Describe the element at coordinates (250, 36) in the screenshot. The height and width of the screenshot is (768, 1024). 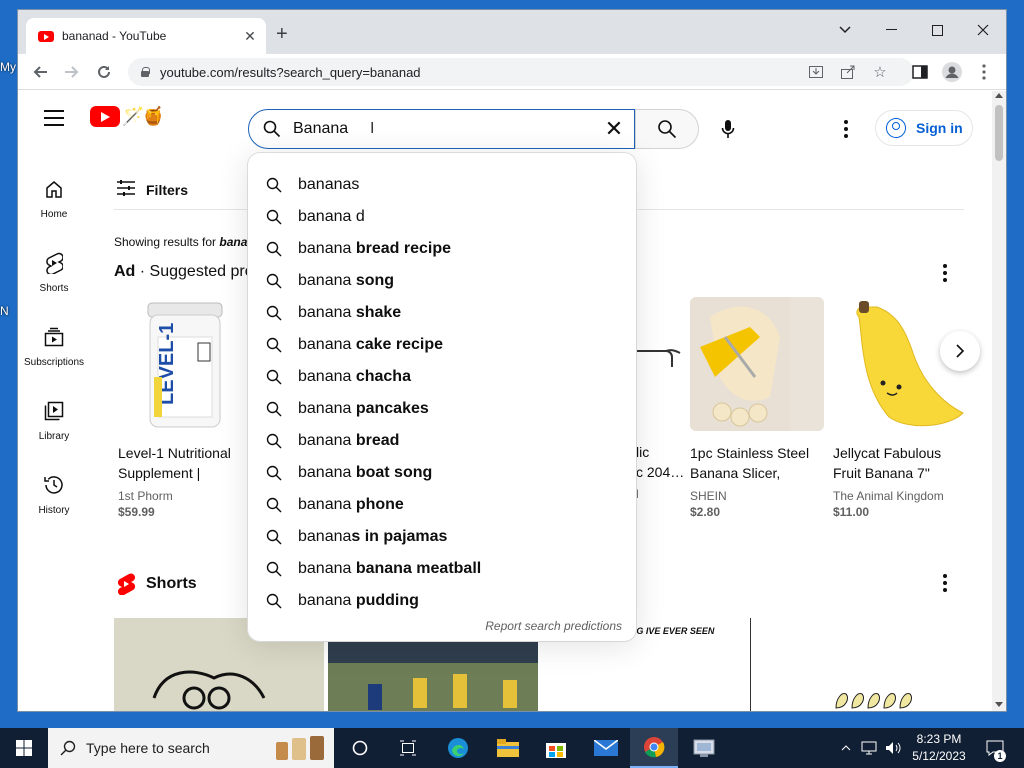
I see `tab-close-icon: ✕` at that location.